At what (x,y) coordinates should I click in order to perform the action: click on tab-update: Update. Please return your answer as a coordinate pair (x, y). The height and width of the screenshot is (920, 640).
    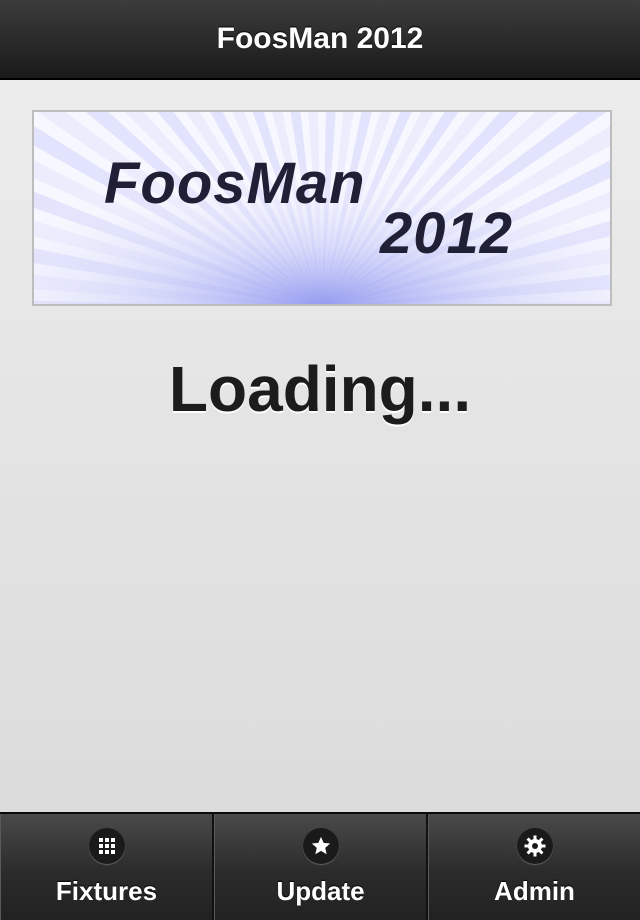
    Looking at the image, I should click on (321, 867).